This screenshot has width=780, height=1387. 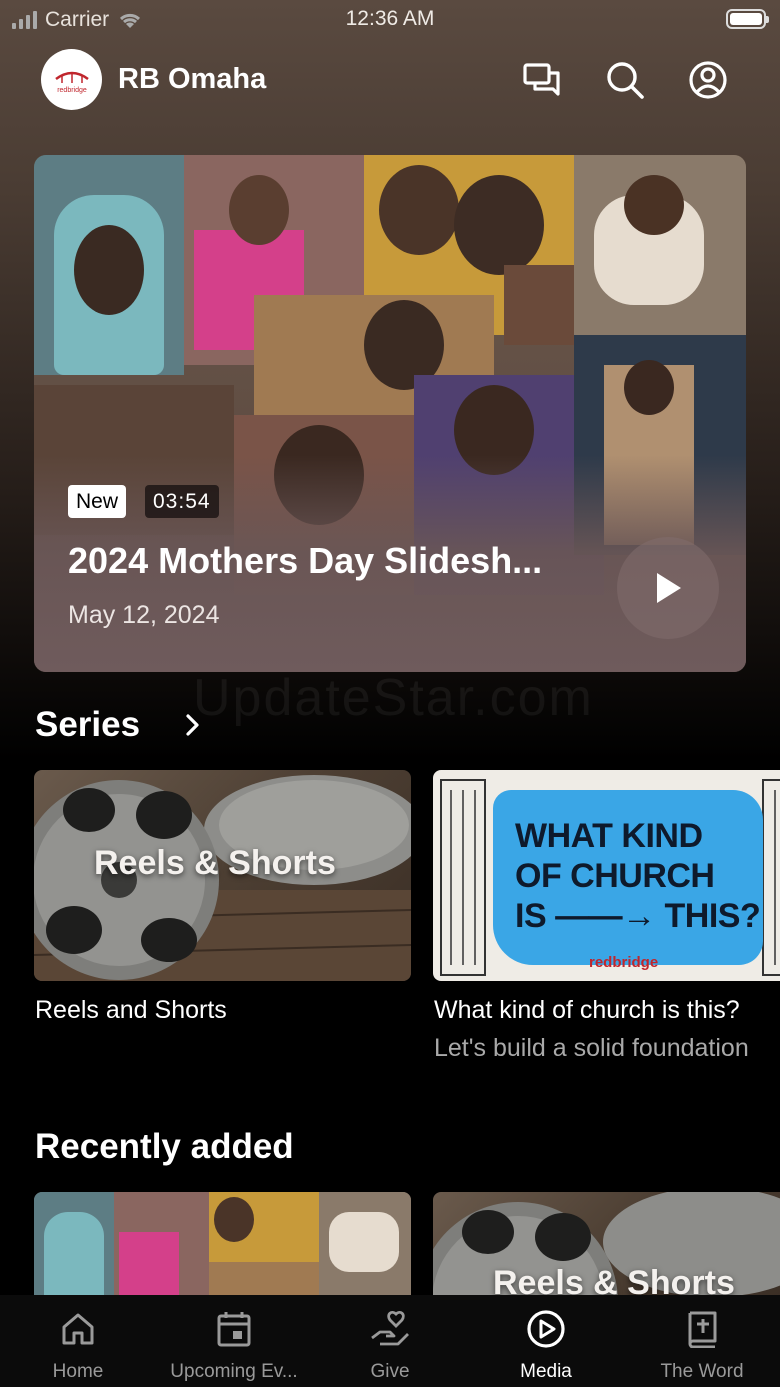 I want to click on logo-mark-icon: redbridge, so click(x=71, y=82).